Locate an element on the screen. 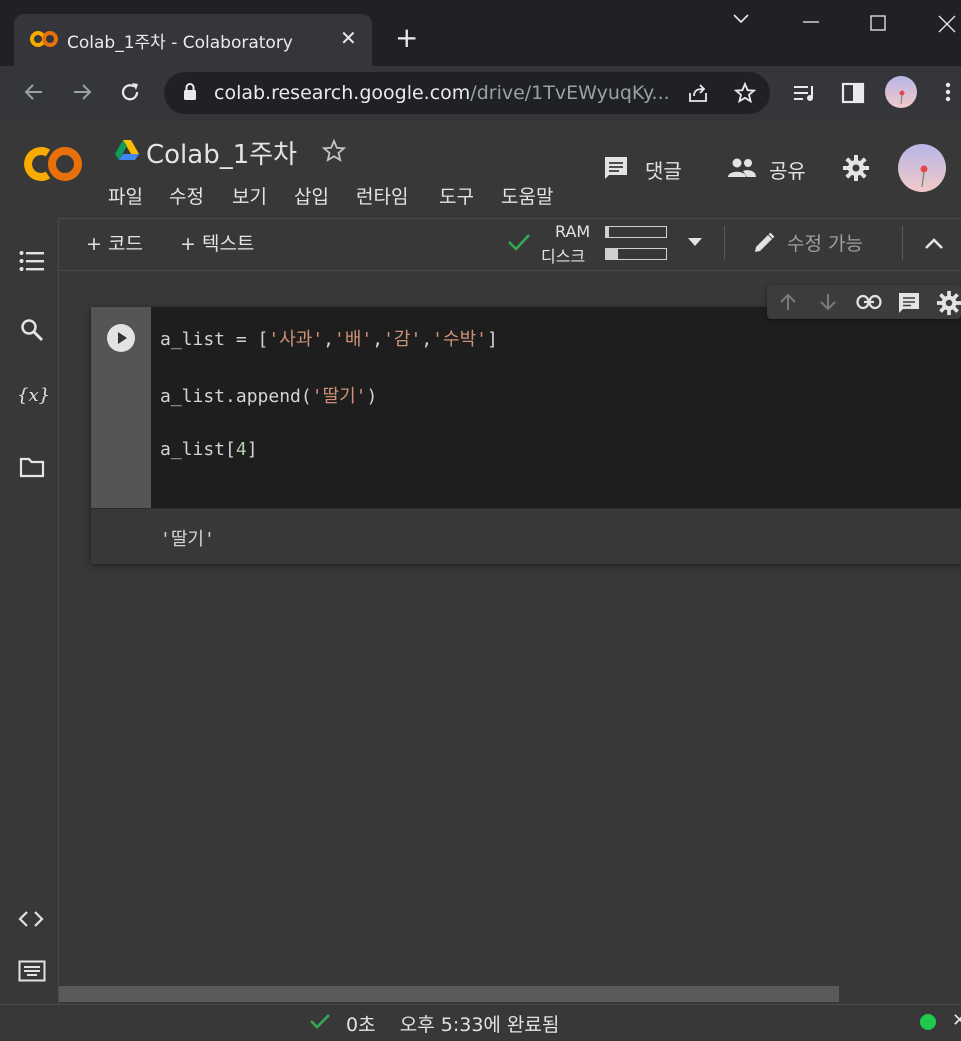  new-tab-icon: + is located at coordinates (406, 38).